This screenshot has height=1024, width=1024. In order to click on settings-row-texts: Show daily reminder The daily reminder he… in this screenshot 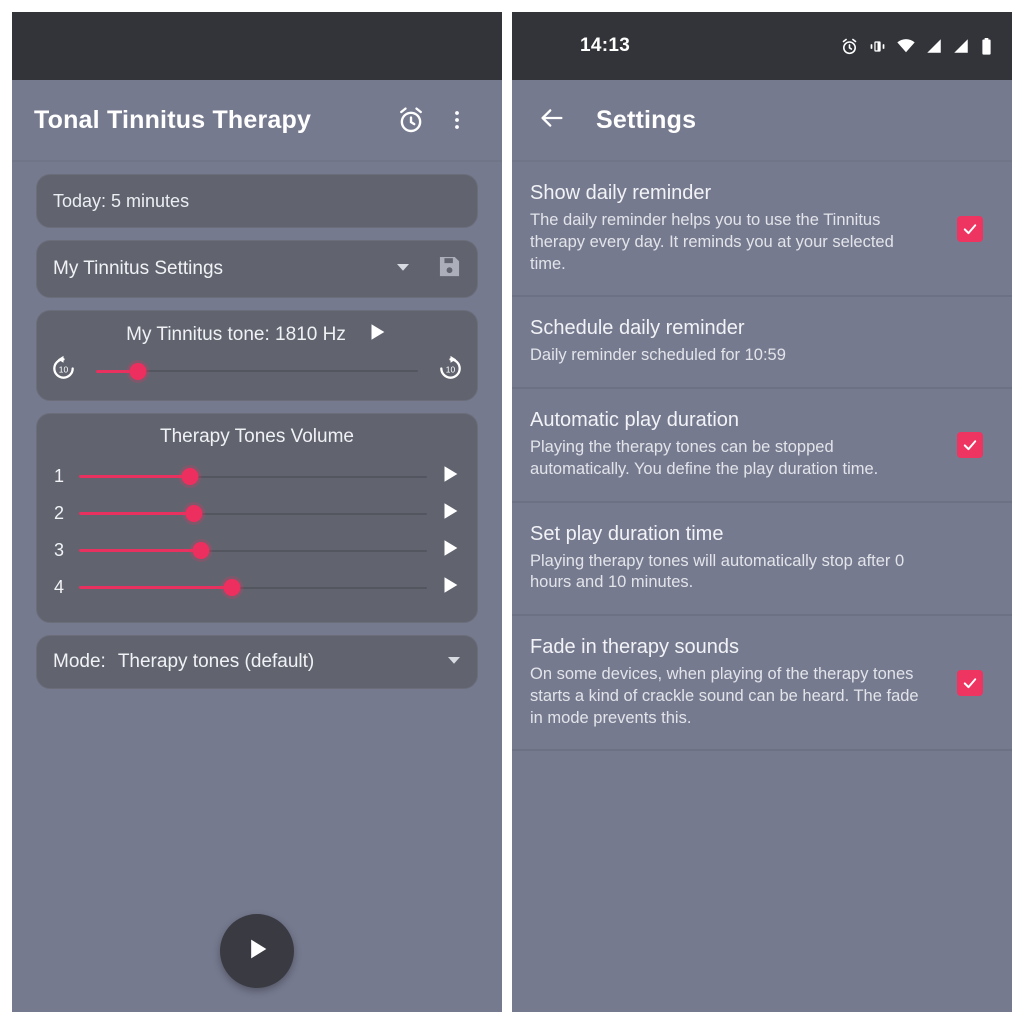, I will do `click(737, 228)`.